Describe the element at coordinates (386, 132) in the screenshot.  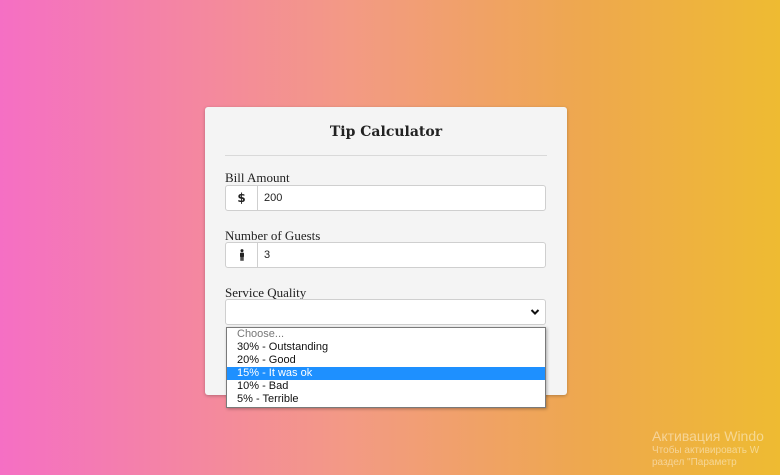
I see `page-title: Tip Calculator` at that location.